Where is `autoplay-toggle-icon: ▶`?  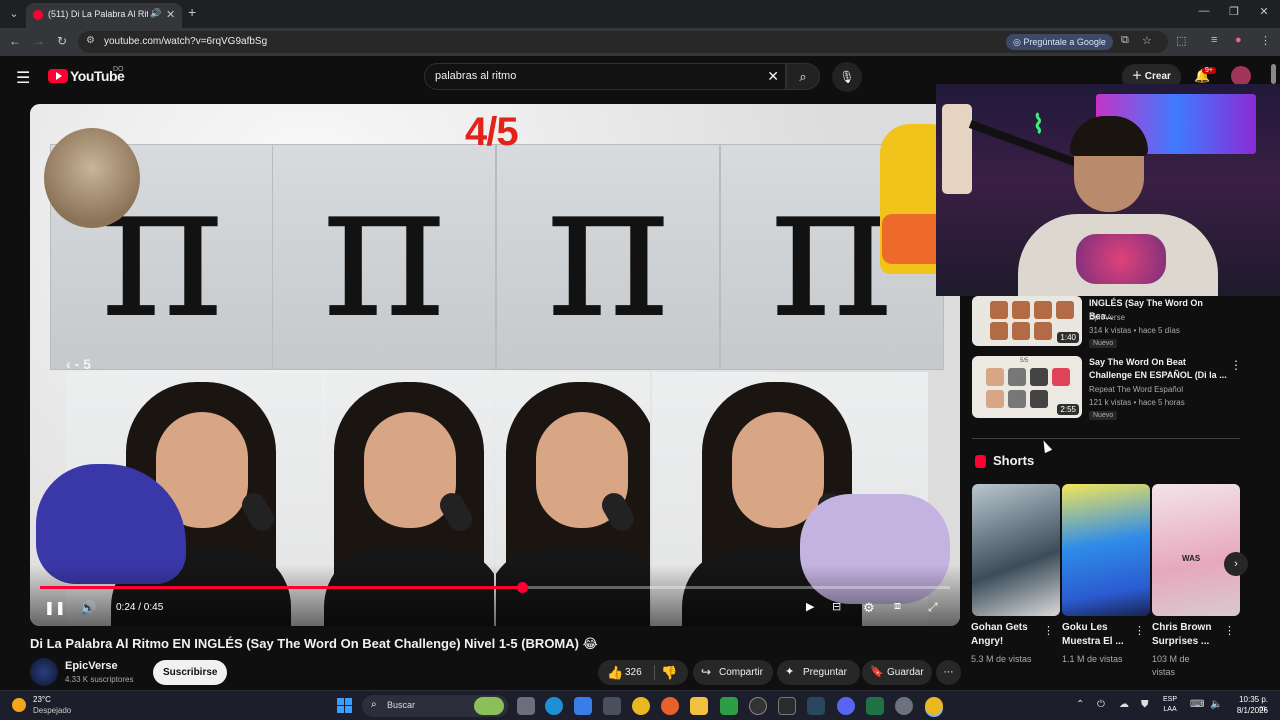 autoplay-toggle-icon: ▶ is located at coordinates (810, 606).